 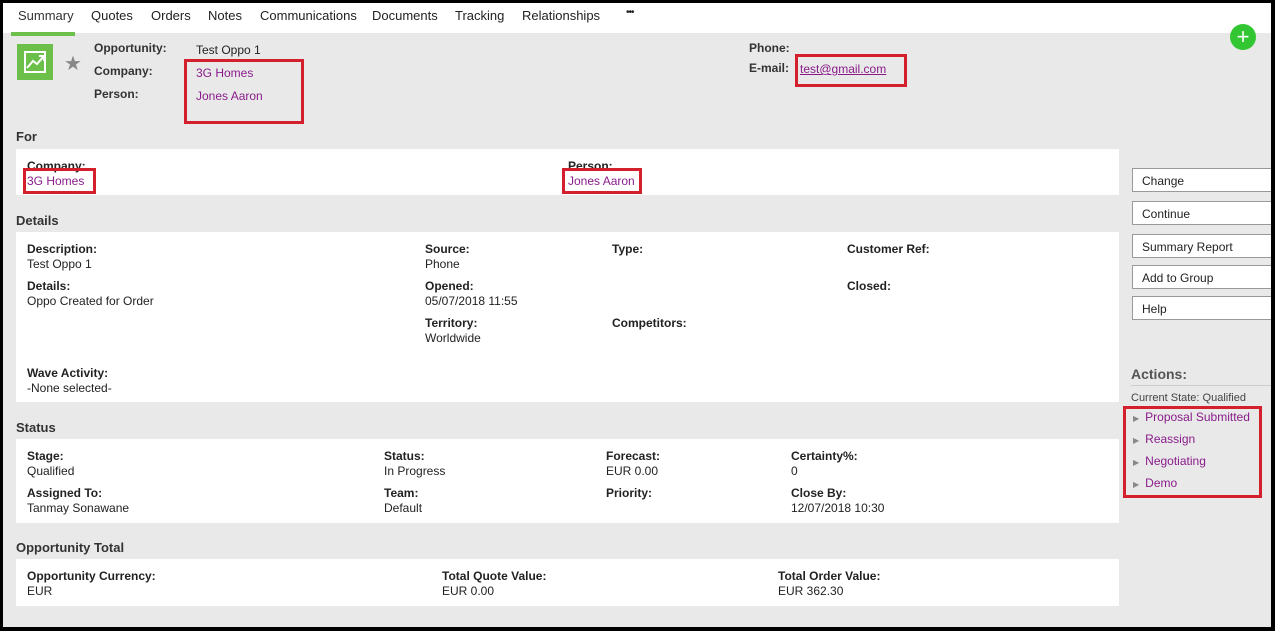 What do you see at coordinates (45, 456) in the screenshot?
I see `stage-label: Stage:` at bounding box center [45, 456].